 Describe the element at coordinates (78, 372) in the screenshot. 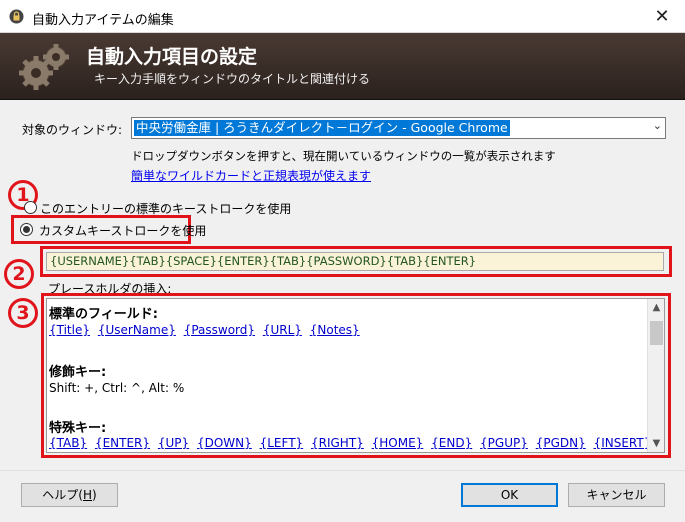

I see `section-heading-modifier-keys: 修飾キー:` at that location.